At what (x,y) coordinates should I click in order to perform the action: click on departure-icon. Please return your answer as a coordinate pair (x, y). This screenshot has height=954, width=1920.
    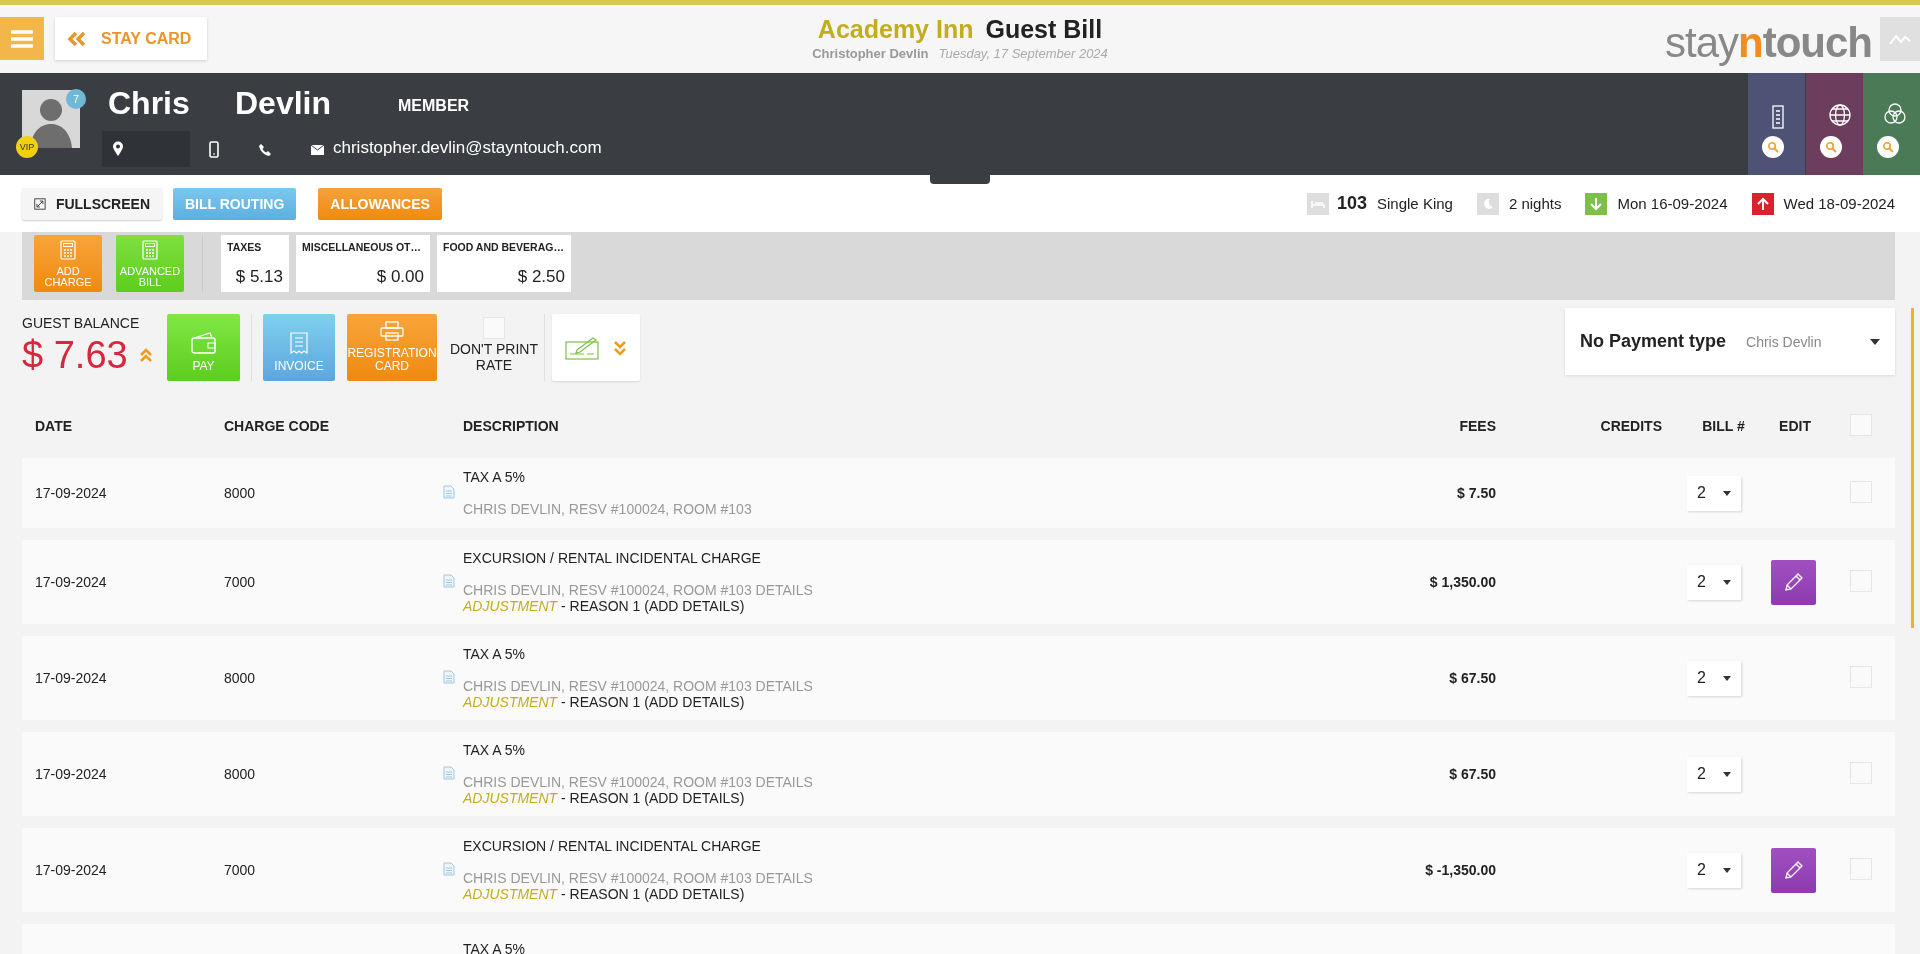
    Looking at the image, I should click on (1762, 203).